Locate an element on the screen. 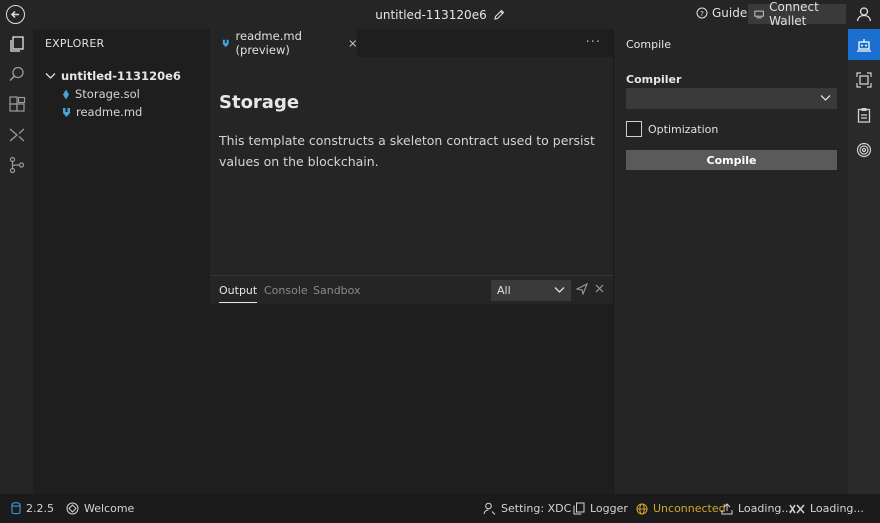  file-label: readme.md is located at coordinates (109, 112).